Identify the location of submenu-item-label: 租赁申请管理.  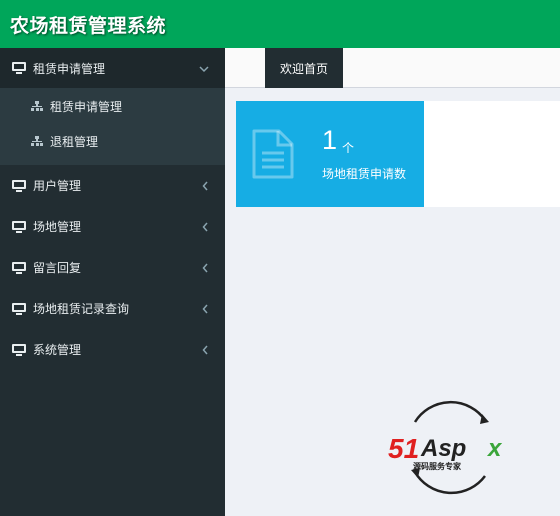
(86, 107).